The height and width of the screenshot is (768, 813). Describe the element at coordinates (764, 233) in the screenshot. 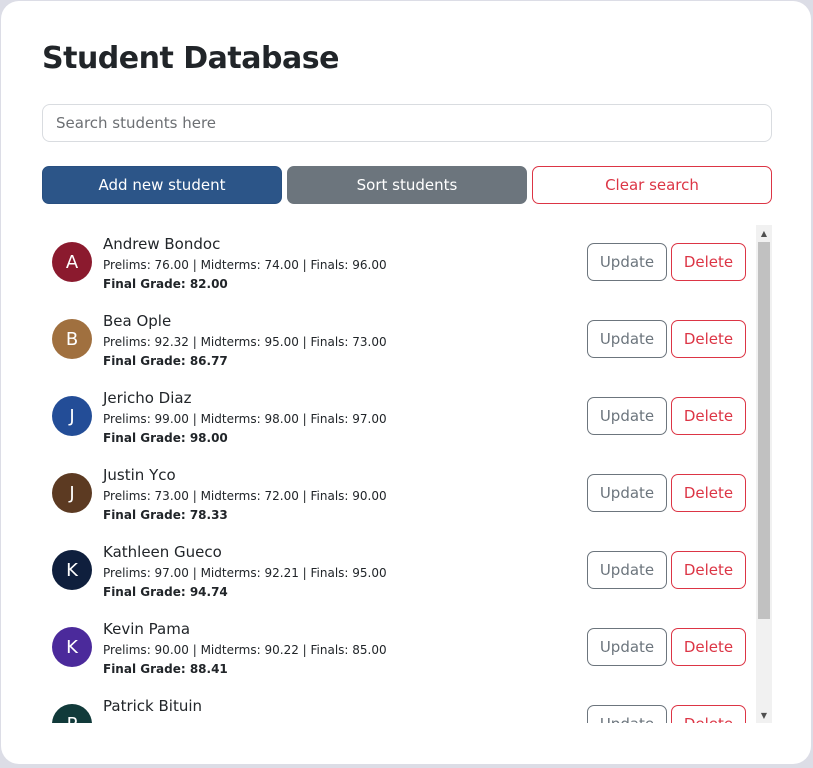

I see `triangle-up-icon: ▲` at that location.